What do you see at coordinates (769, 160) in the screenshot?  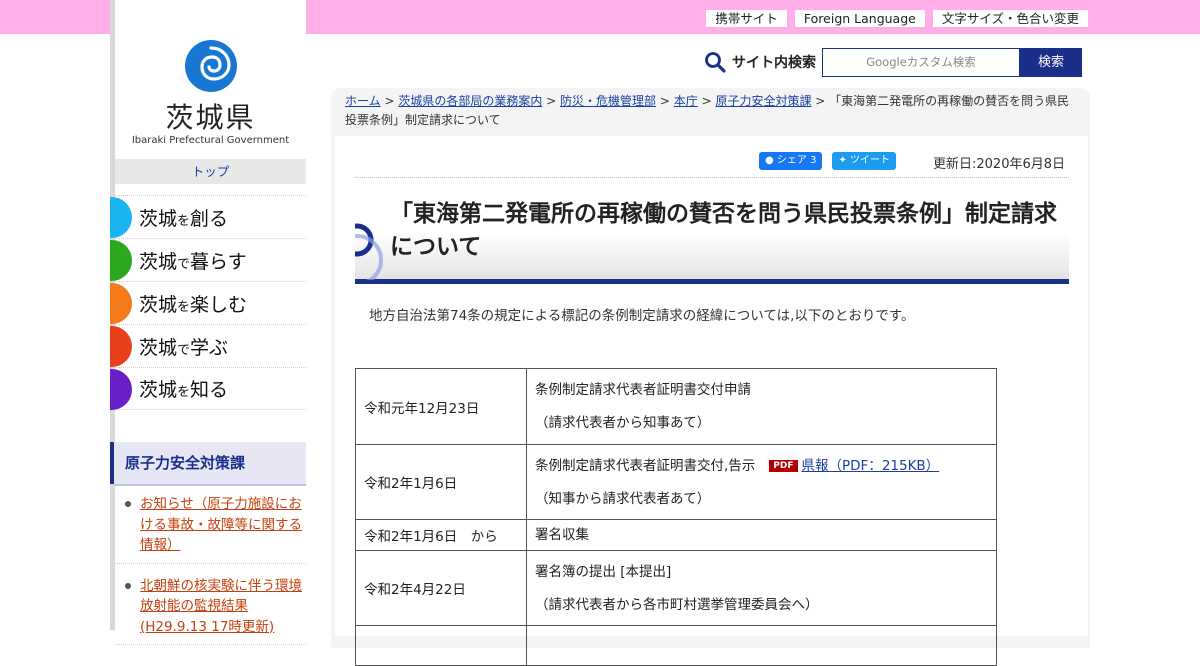 I see `facebook-icon: ●` at bounding box center [769, 160].